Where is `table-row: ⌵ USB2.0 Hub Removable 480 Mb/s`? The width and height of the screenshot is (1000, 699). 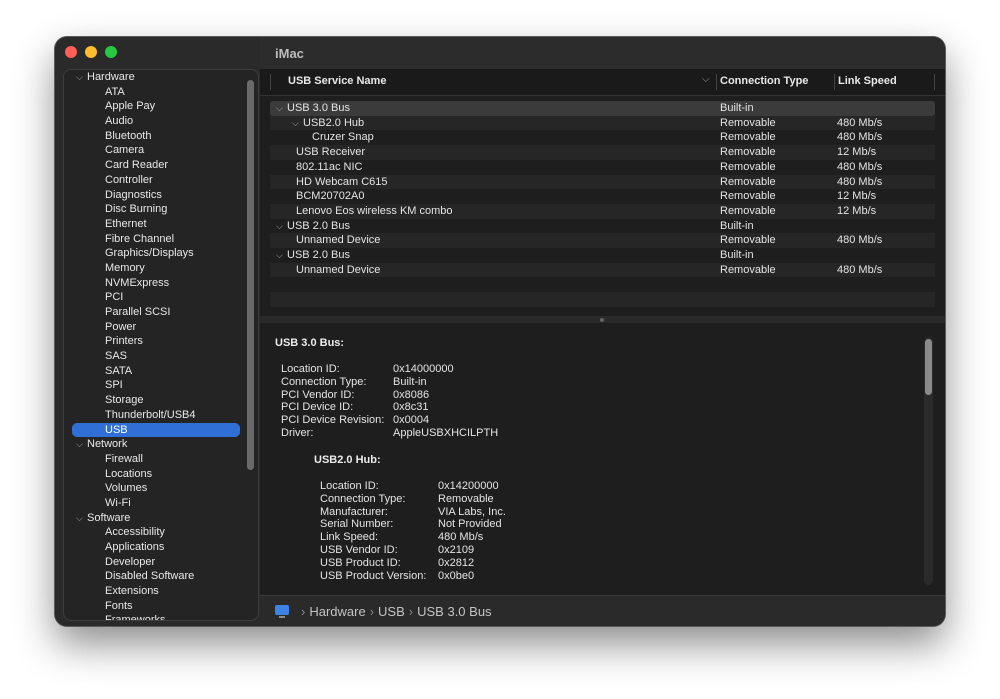
table-row: ⌵ USB2.0 Hub Removable 480 Mb/s is located at coordinates (602, 123).